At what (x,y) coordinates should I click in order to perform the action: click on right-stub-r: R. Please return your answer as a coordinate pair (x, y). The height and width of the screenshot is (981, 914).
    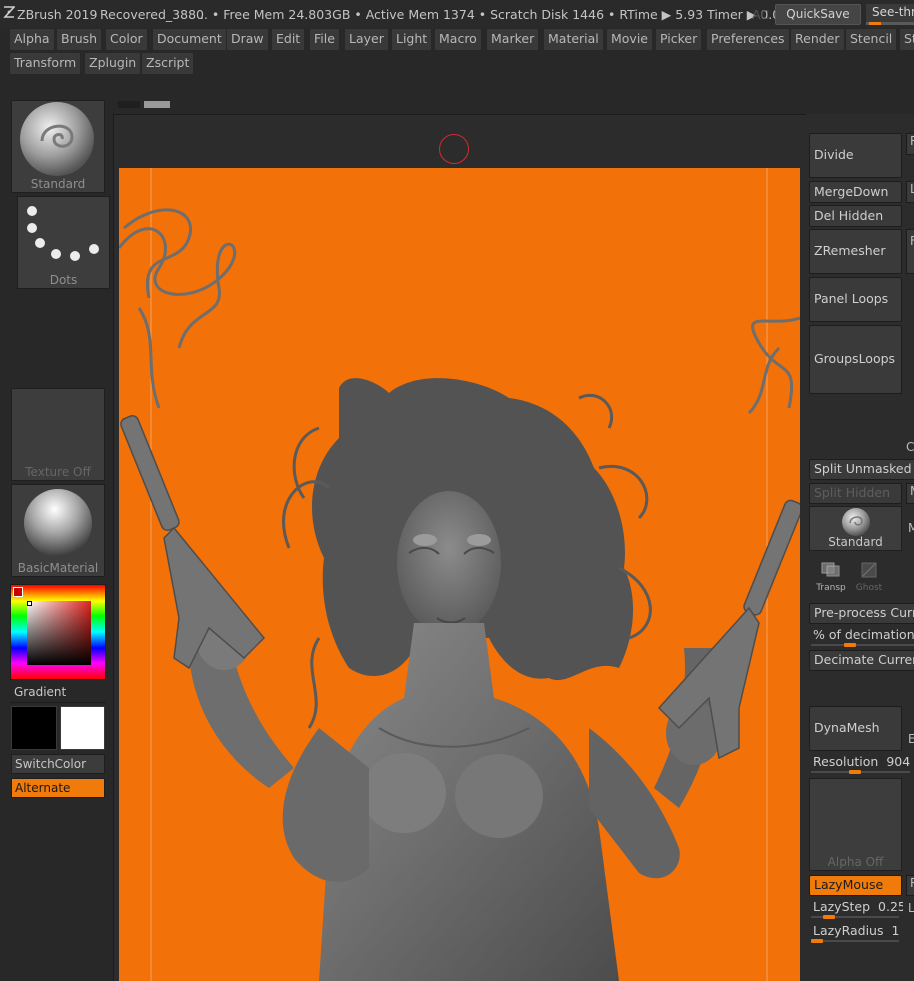
    Looking at the image, I should click on (910, 144).